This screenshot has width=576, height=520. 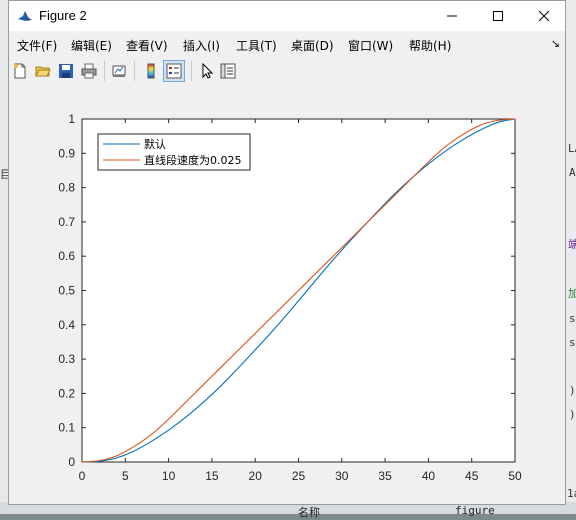 What do you see at coordinates (287, 71) in the screenshot?
I see `figure-toolbar` at bounding box center [287, 71].